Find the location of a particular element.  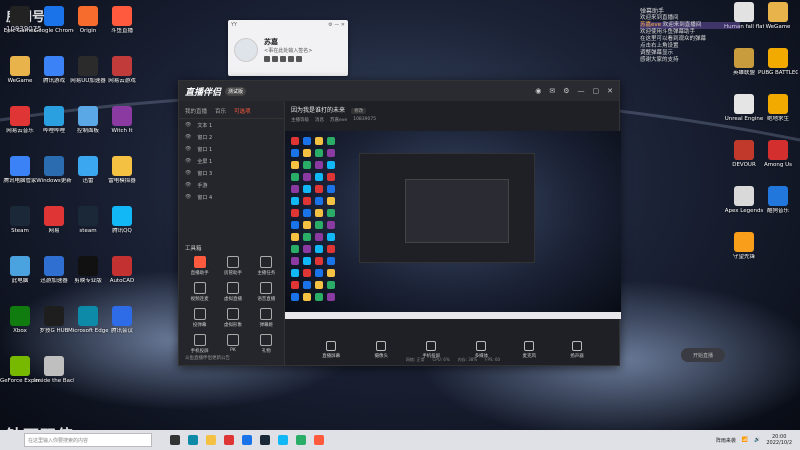

volume-icon: 🔊 is located at coordinates (757, 440).